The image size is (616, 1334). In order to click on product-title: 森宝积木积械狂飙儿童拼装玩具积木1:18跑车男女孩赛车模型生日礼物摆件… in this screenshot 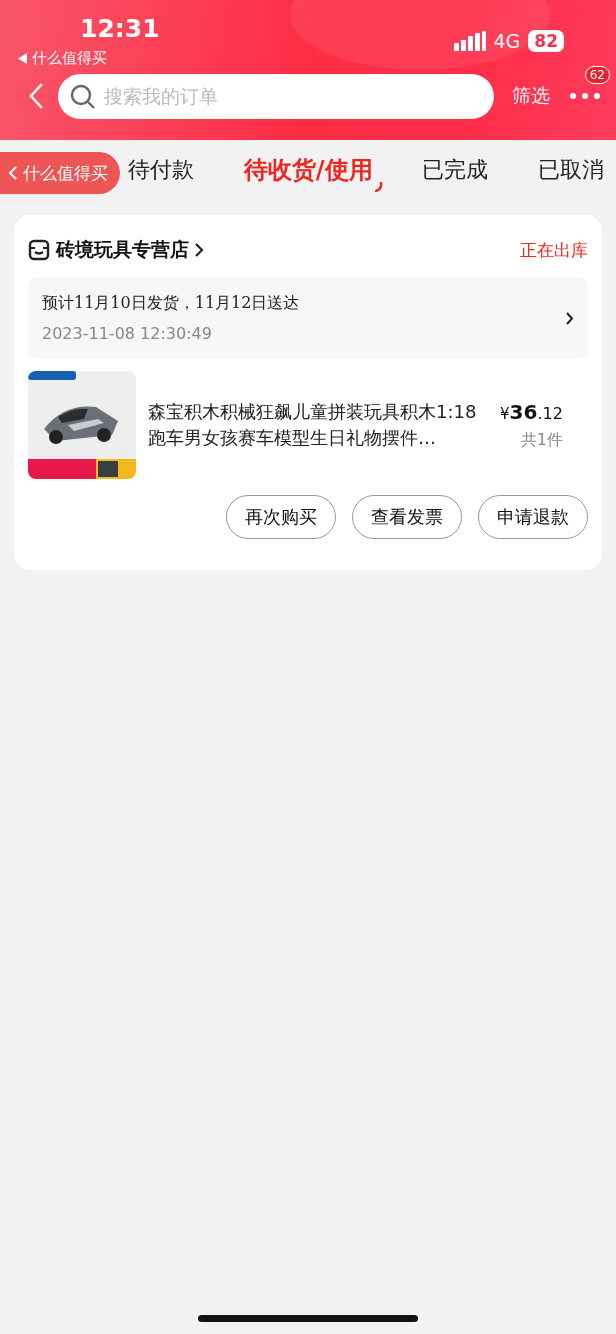, I will do `click(318, 425)`.